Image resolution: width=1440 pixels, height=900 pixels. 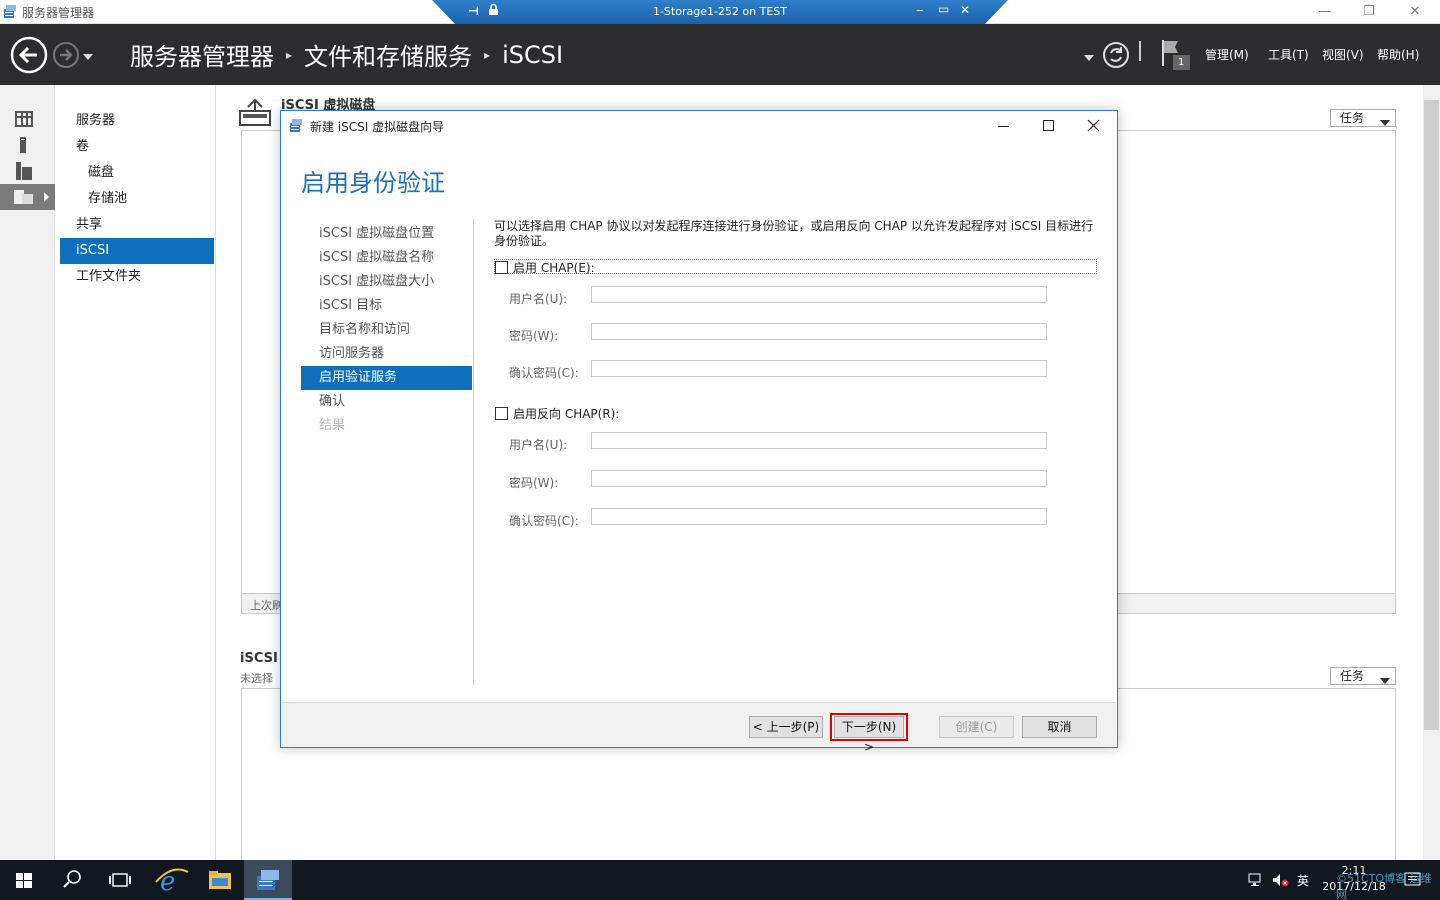 I want to click on steps-divider, so click(x=473, y=452).